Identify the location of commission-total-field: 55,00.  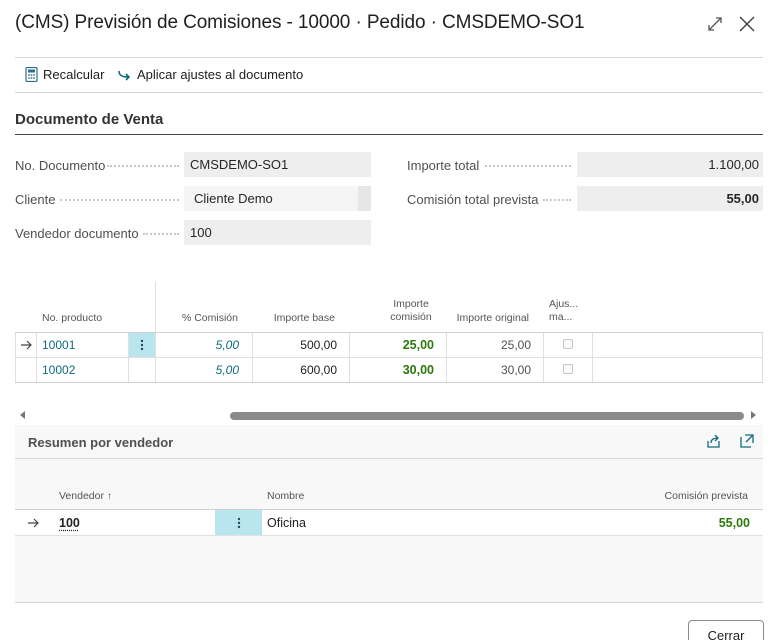
(670, 198).